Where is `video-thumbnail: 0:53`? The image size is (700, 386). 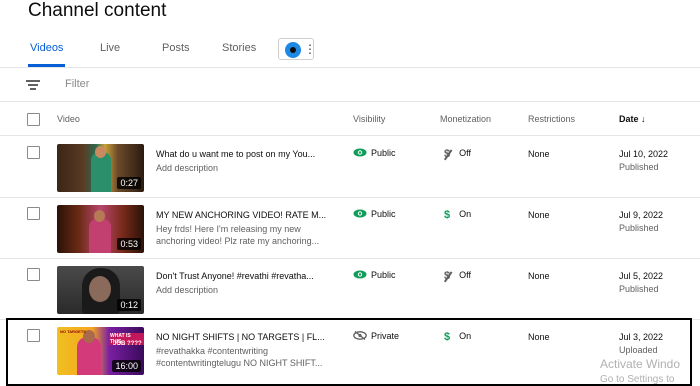
video-thumbnail: 0:53 is located at coordinates (100, 229).